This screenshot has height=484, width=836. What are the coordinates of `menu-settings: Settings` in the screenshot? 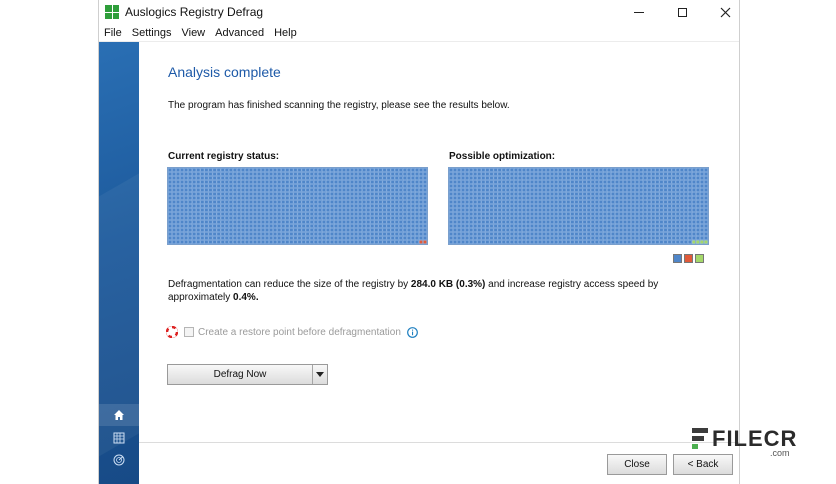 It's located at (152, 33).